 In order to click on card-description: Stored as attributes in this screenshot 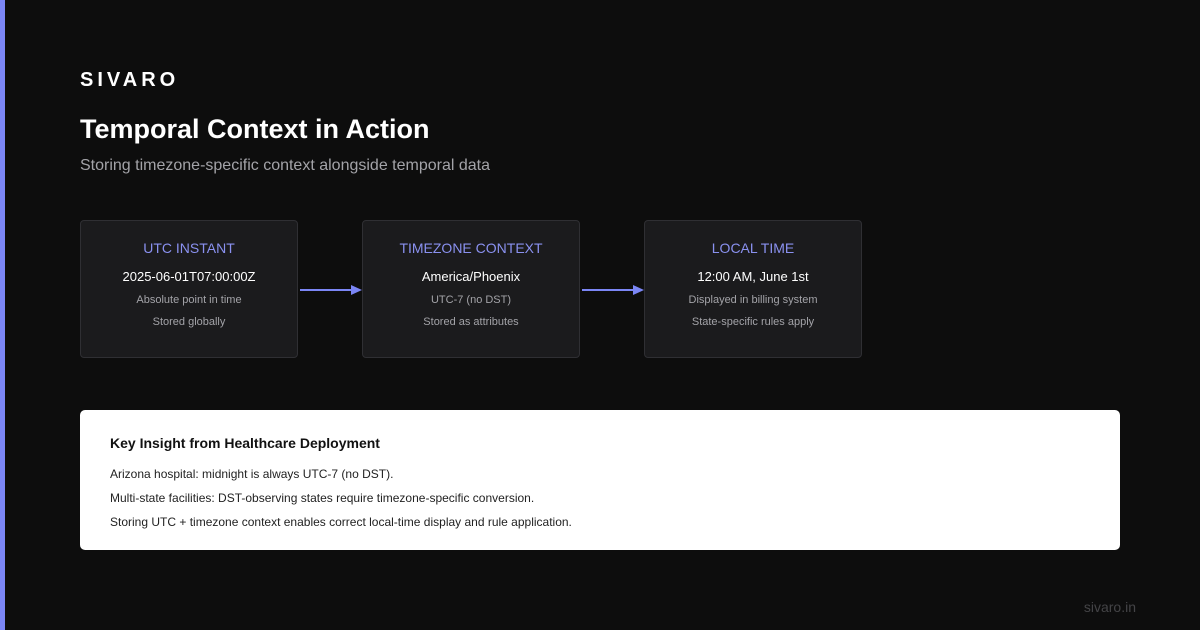, I will do `click(471, 322)`.